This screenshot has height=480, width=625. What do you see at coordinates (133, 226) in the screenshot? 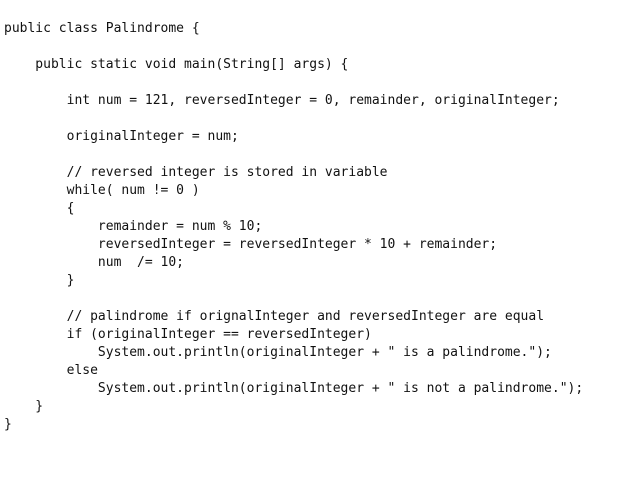
I see `code-line: remainder = num % 10;` at bounding box center [133, 226].